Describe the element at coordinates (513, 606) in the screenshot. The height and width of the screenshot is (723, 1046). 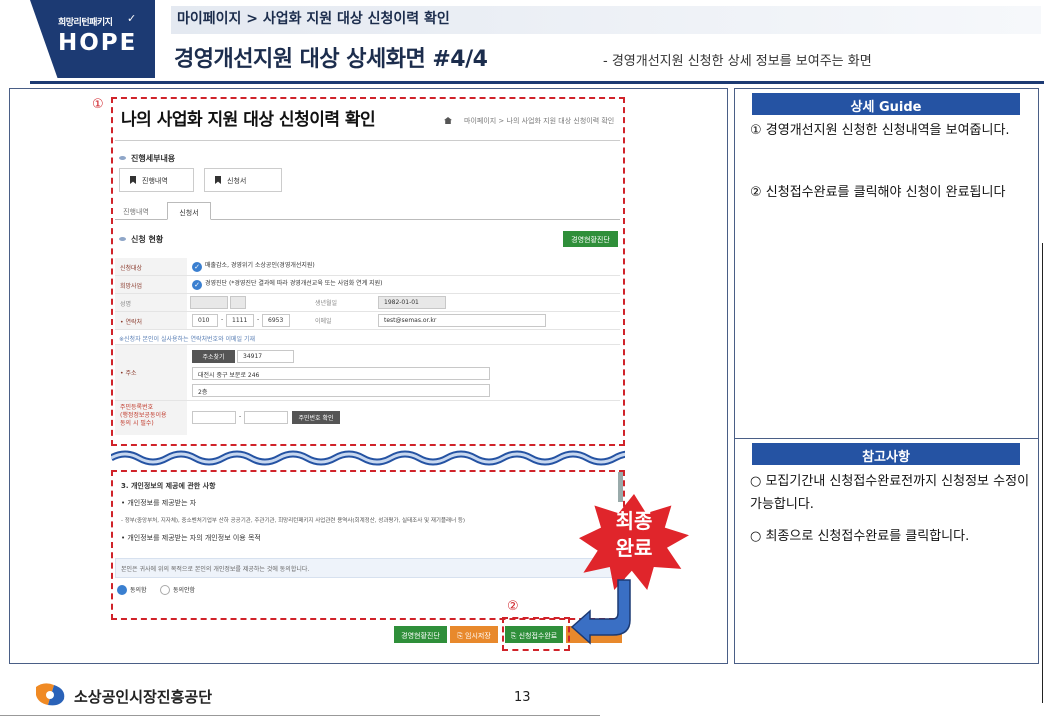
I see `marker-two: ②` at that location.